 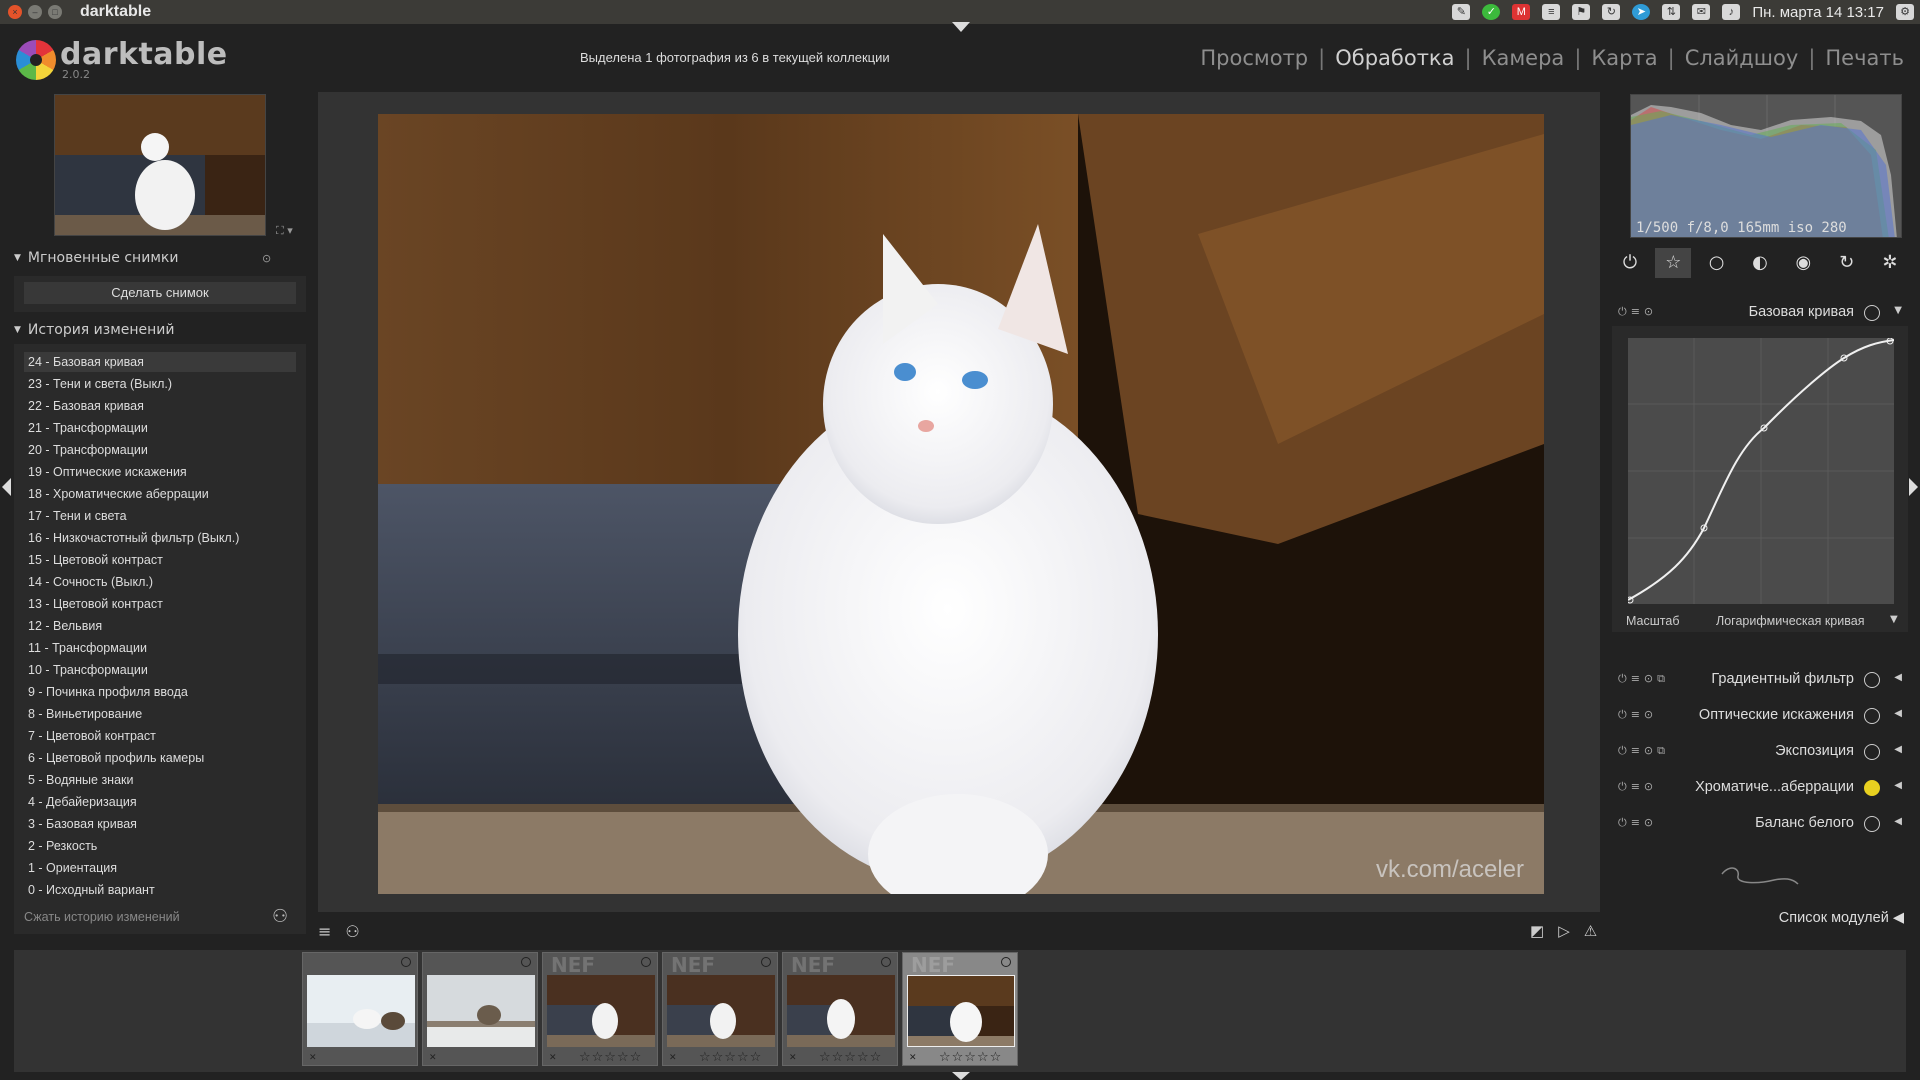 What do you see at coordinates (55, 12) in the screenshot?
I see `maximize-window-icon: □` at bounding box center [55, 12].